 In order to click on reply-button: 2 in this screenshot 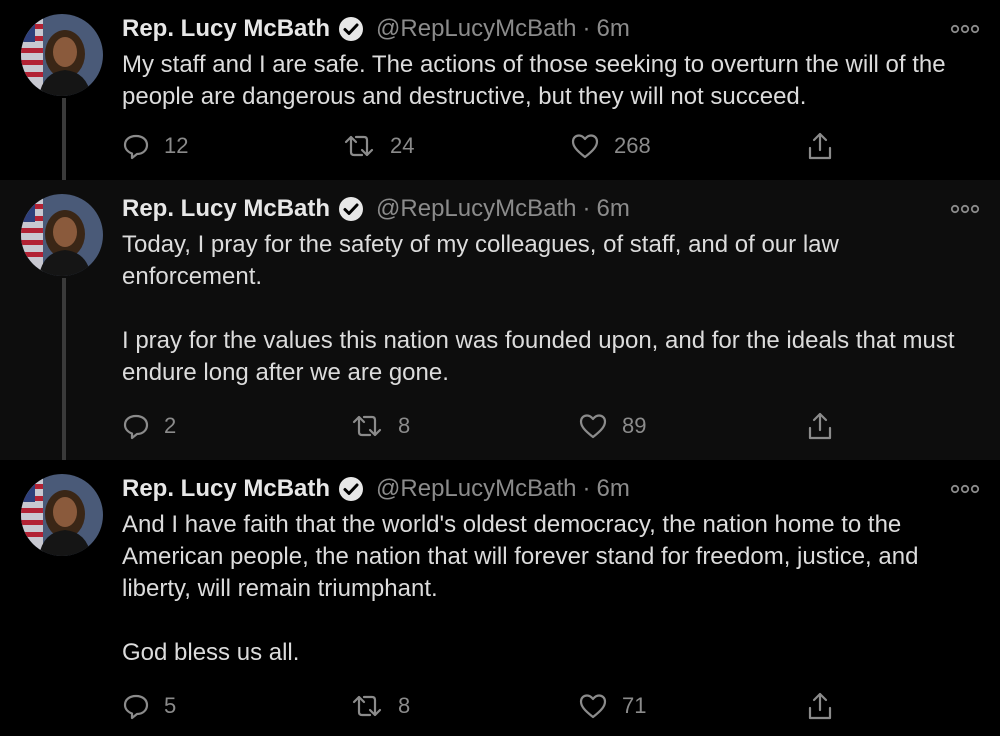, I will do `click(149, 426)`.